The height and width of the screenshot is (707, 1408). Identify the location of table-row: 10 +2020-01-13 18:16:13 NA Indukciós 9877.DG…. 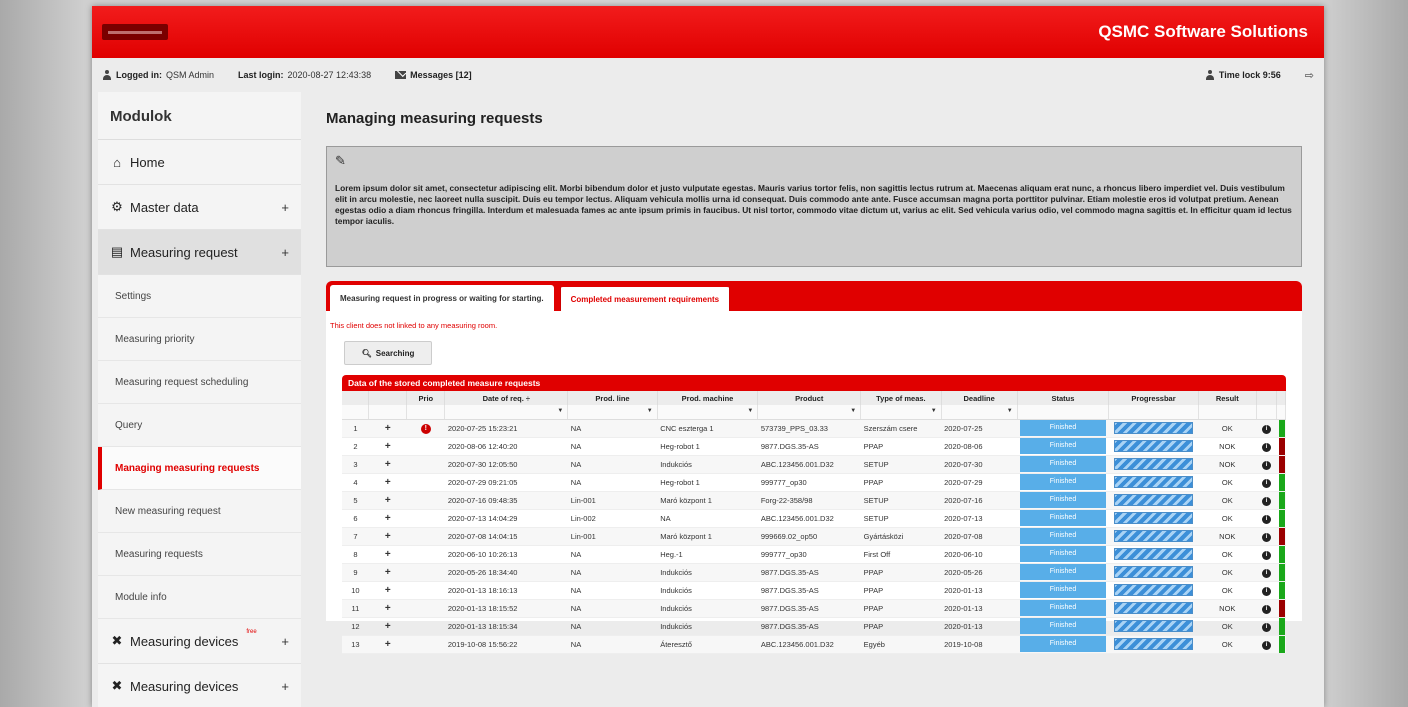
(814, 590).